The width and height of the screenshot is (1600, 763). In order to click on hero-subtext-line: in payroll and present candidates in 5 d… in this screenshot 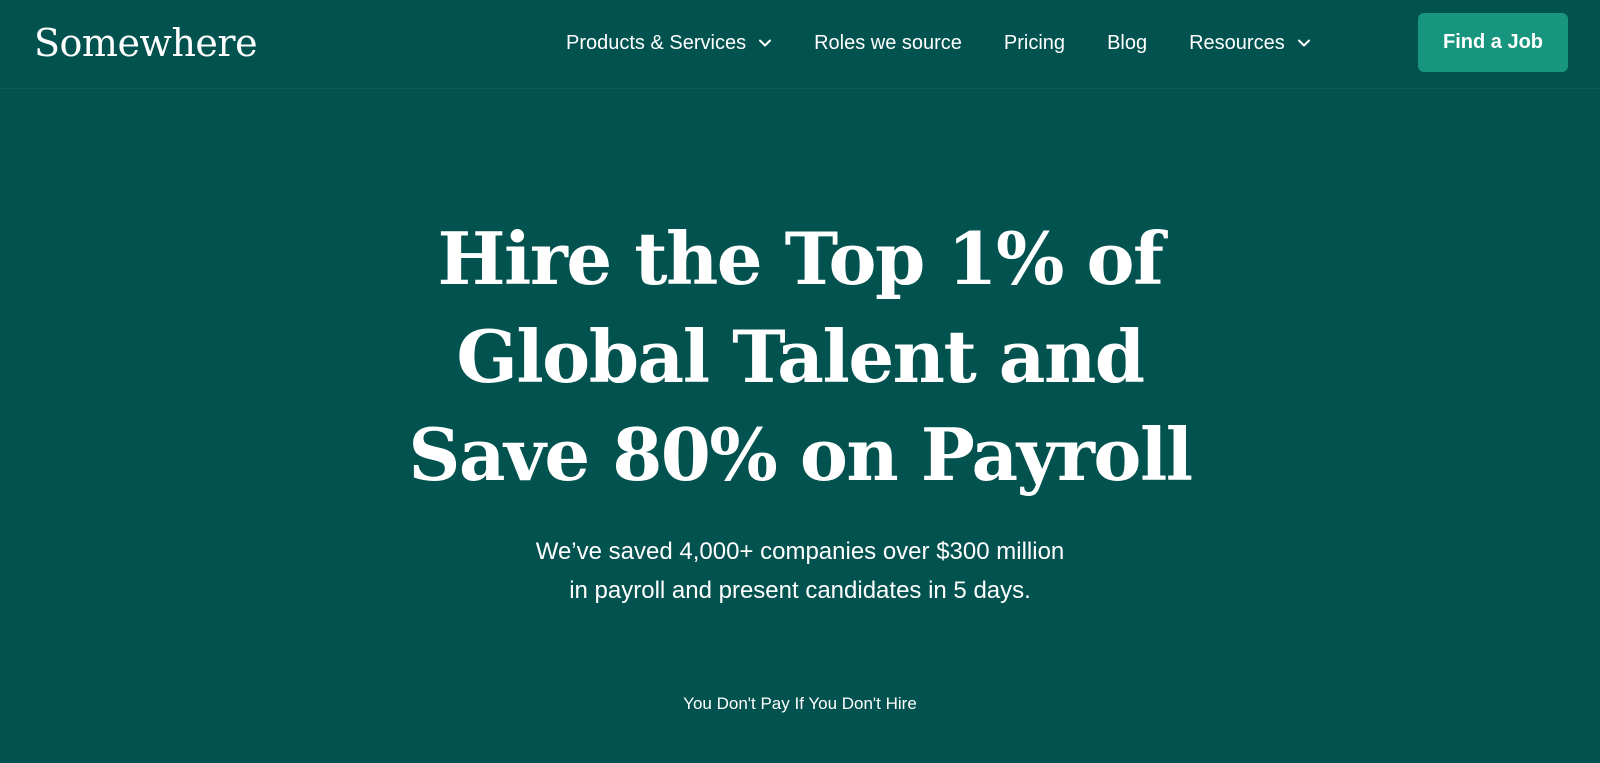, I will do `click(800, 590)`.